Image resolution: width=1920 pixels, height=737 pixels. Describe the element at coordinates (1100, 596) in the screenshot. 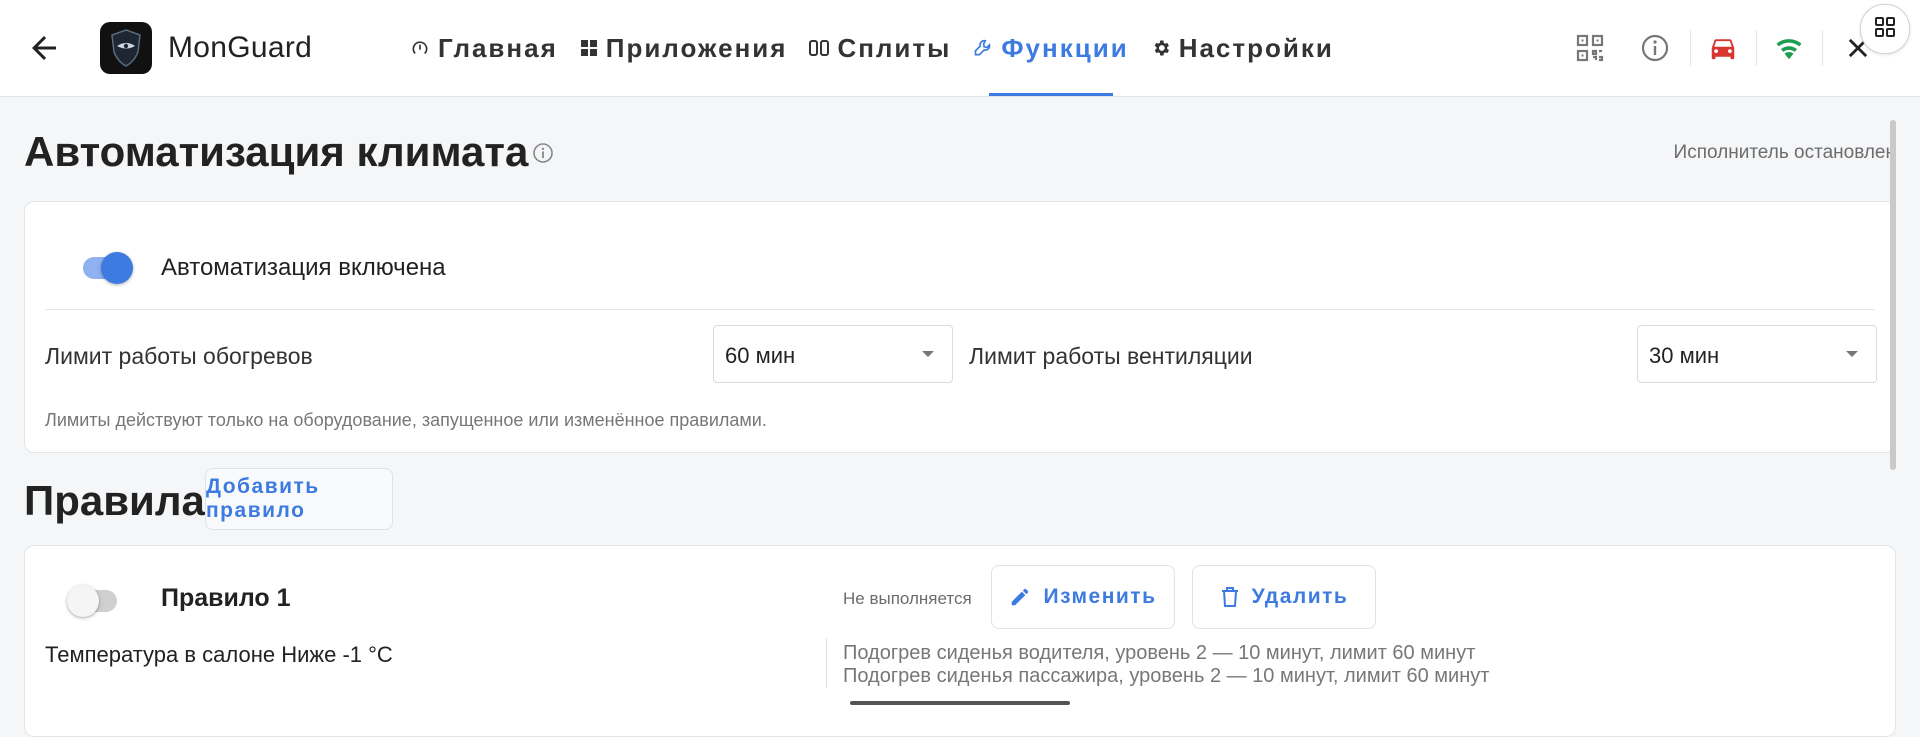

I see `edit-rule-label: Изменить` at that location.